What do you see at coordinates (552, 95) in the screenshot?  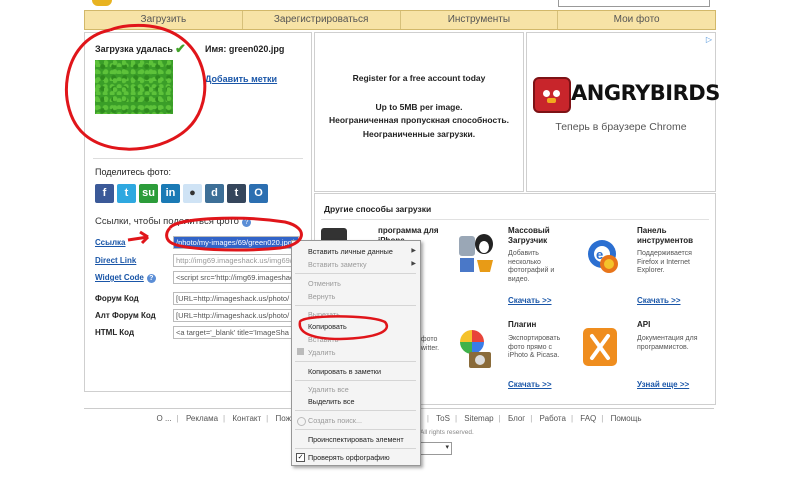 I see `angry-bird-icon` at bounding box center [552, 95].